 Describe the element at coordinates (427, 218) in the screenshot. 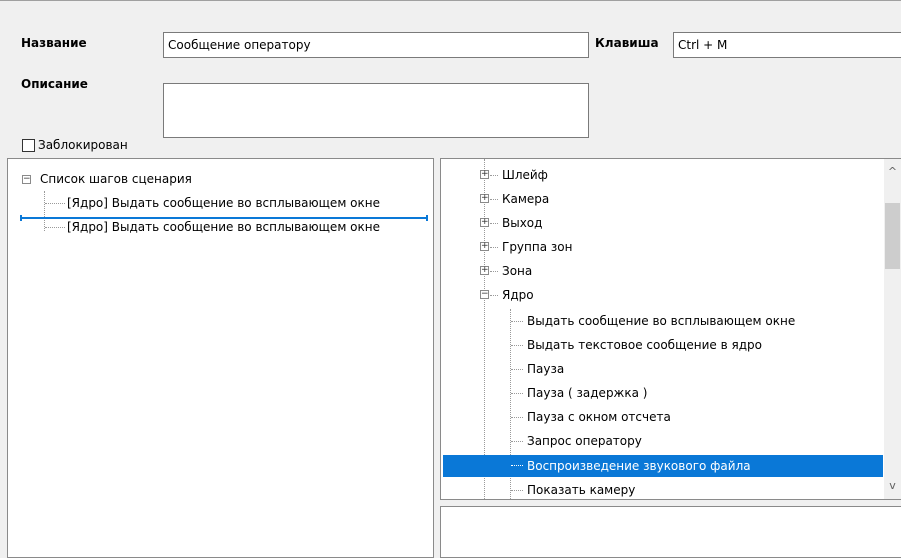

I see `drop-marker-right` at that location.